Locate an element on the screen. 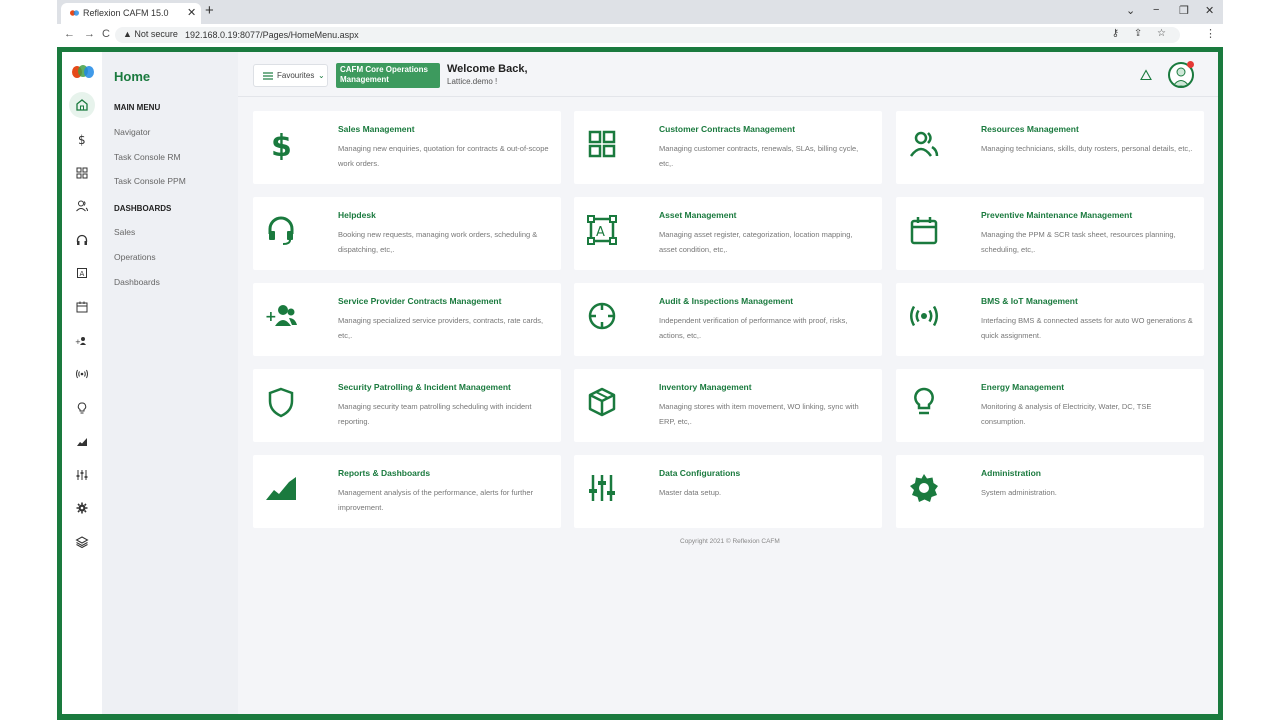 This screenshot has height=720, width=1280. favourites-label: Favourites is located at coordinates (296, 75).